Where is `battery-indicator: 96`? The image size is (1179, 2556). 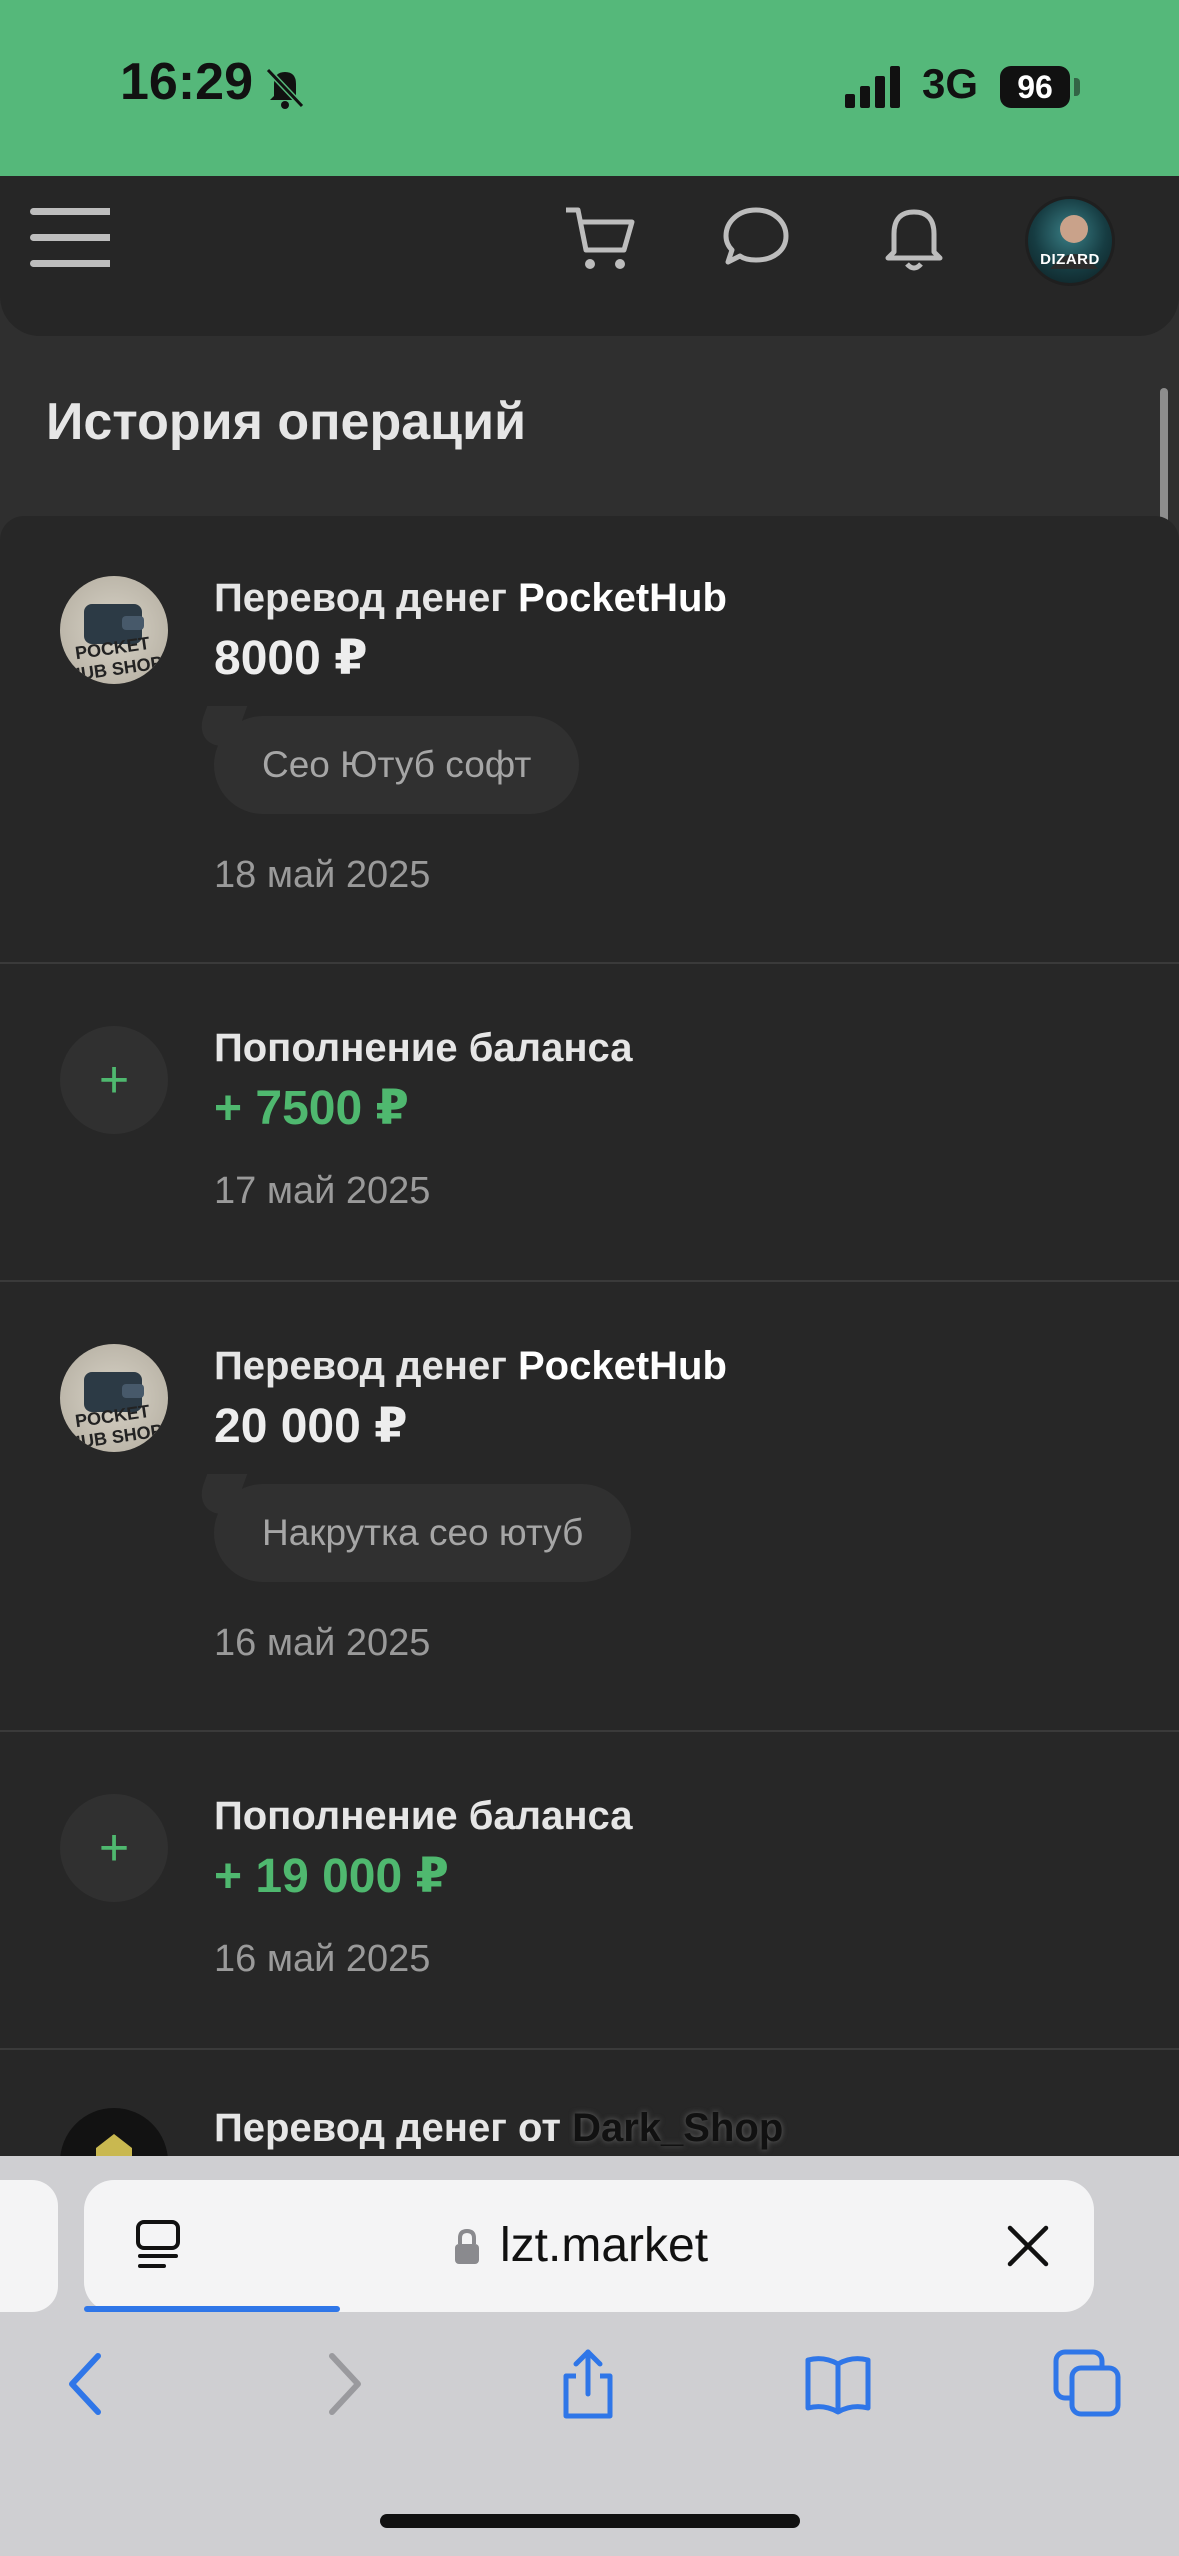 battery-indicator: 96 is located at coordinates (1035, 87).